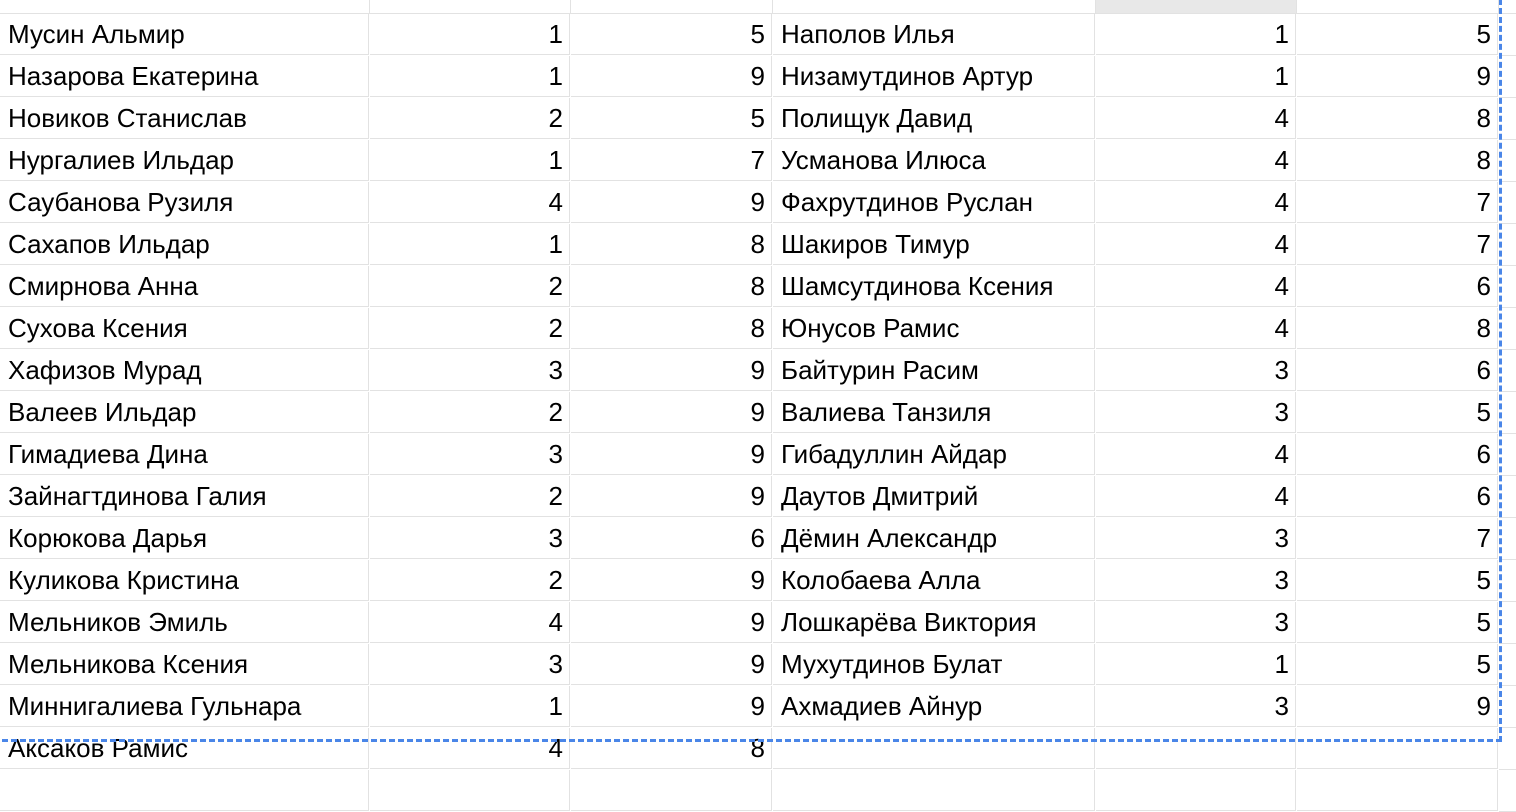 The image size is (1516, 812). What do you see at coordinates (184, 538) in the screenshot?
I see `name-cell: Корюкова Дарья` at bounding box center [184, 538].